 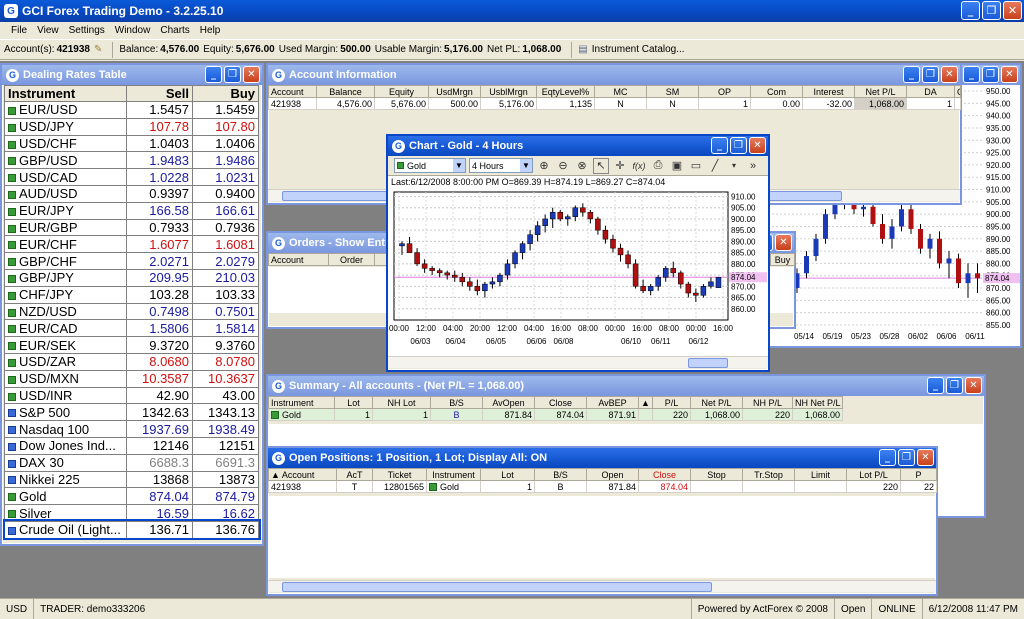 What do you see at coordinates (159, 93) in the screenshot?
I see `rates-col-sell: Sell` at bounding box center [159, 93].